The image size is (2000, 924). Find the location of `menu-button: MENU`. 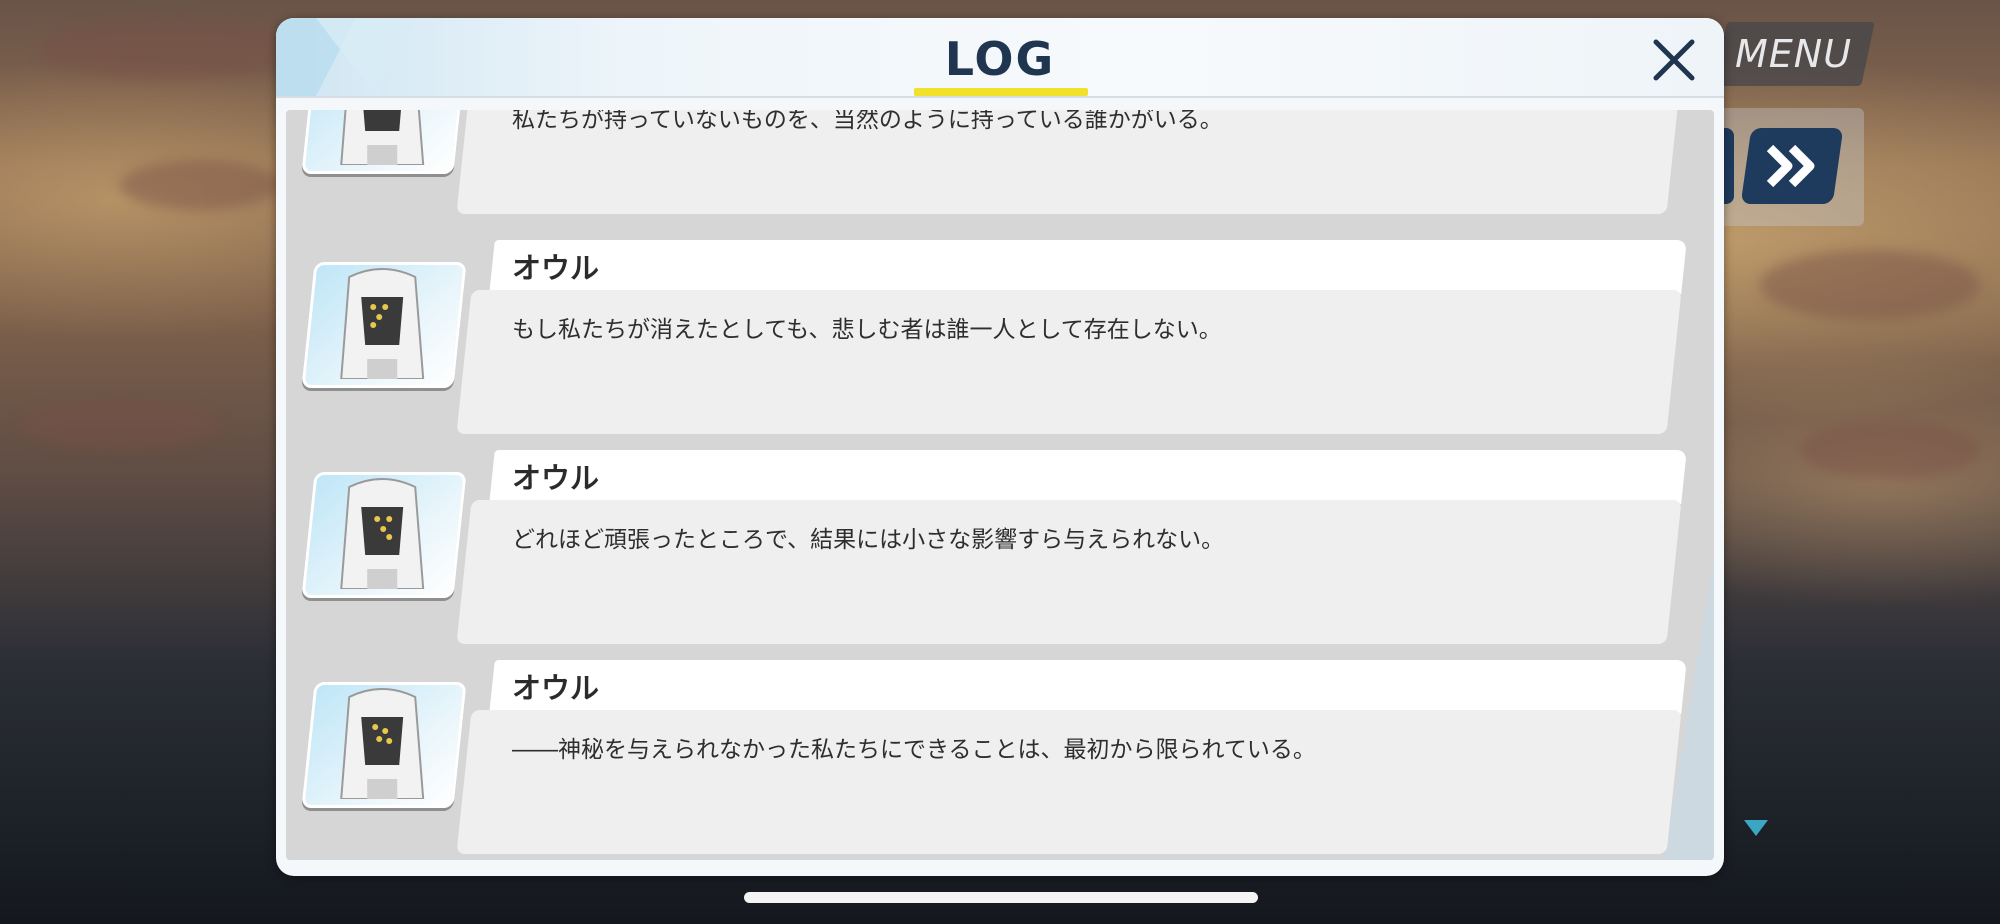

menu-button: MENU is located at coordinates (1794, 54).